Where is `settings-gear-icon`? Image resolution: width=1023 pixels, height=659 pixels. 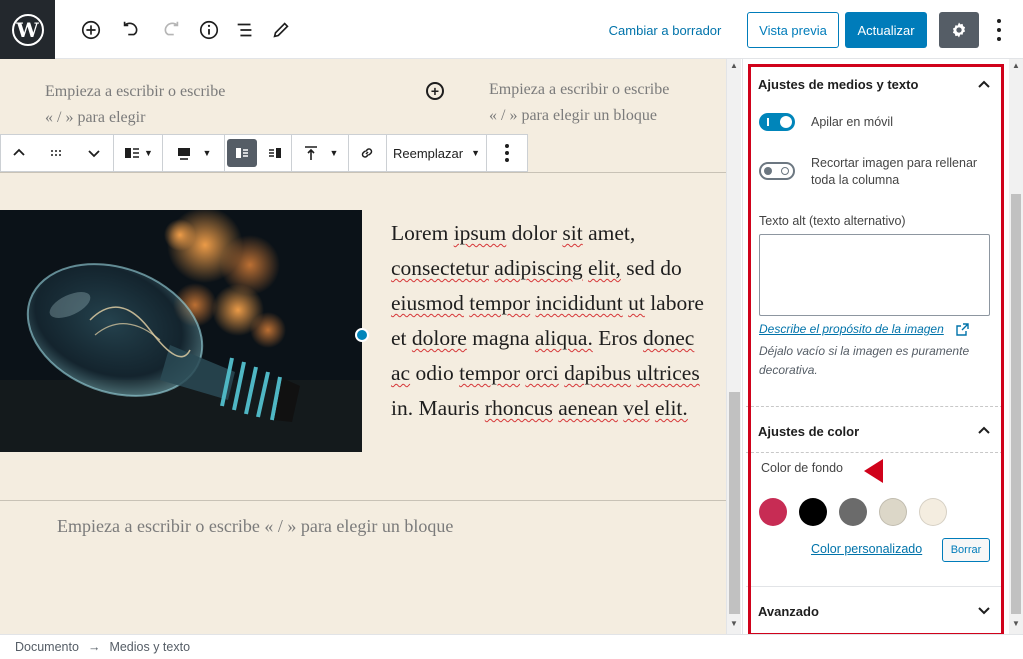 settings-gear-icon is located at coordinates (959, 30).